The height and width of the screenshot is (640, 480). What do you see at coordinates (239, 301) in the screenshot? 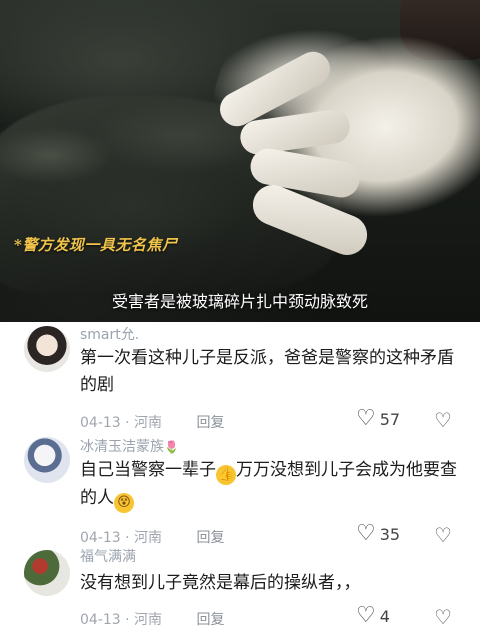
I see `video-subtitle: 受害者是被玻璃碎片扎中颈动脉致死` at bounding box center [239, 301].